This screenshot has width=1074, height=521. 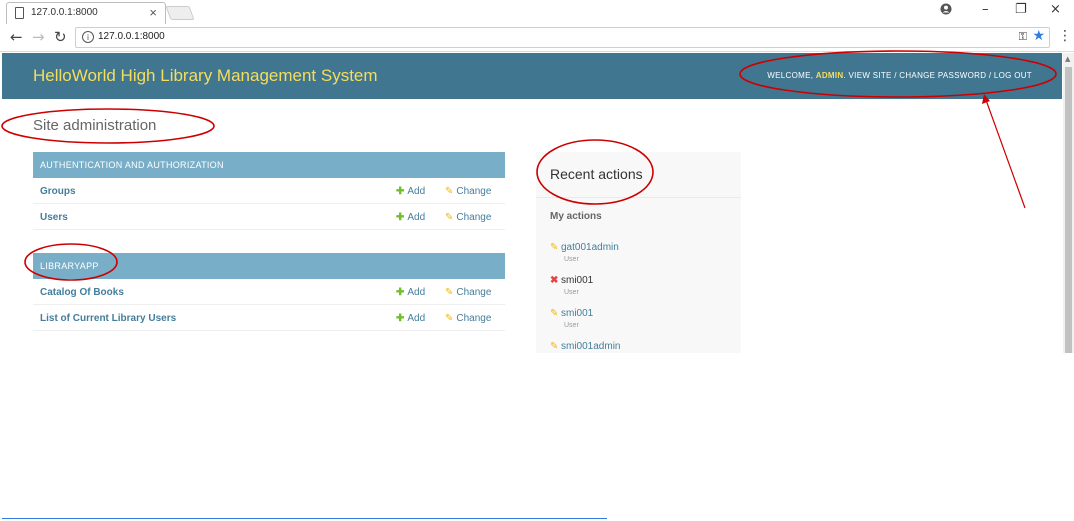 I want to click on log-out-link: LOG OUT, so click(x=1013, y=75).